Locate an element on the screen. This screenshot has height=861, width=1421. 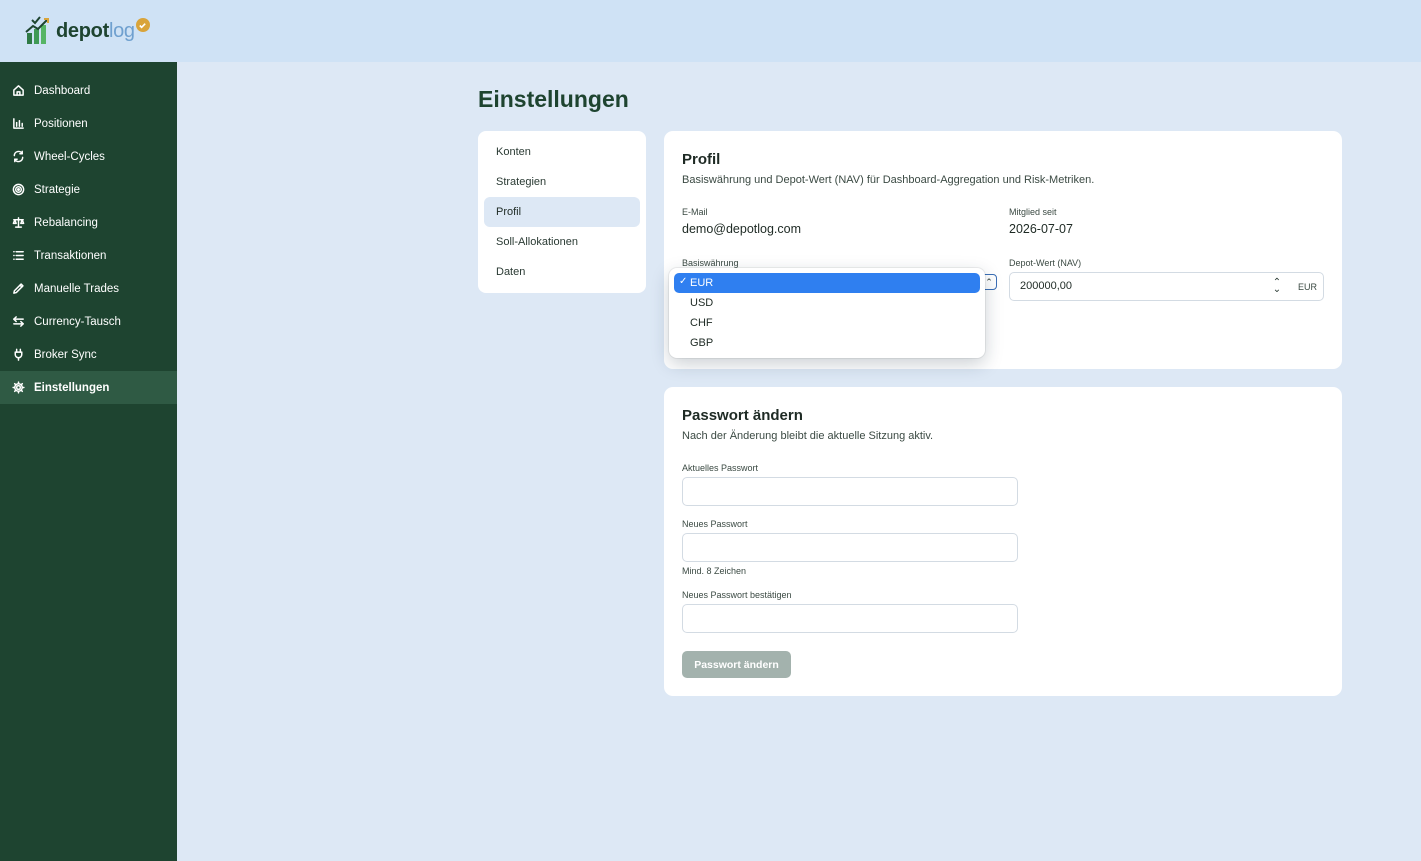
pencil-icon is located at coordinates (18, 288).